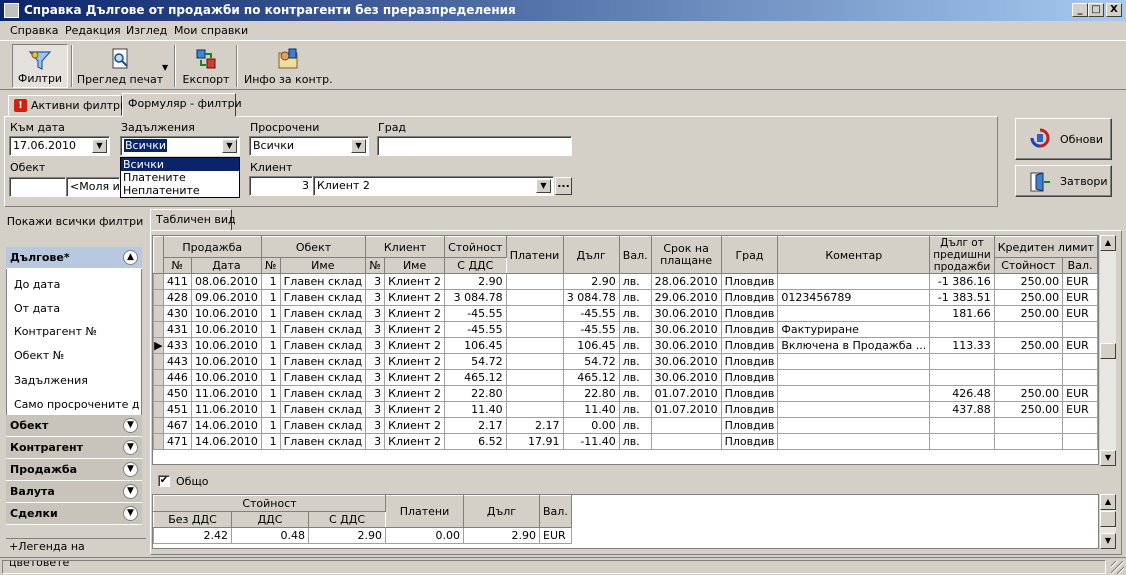 Image resolution: width=1126 pixels, height=575 pixels. Describe the element at coordinates (635, 425) in the screenshot. I see `row-currency: лв.` at that location.